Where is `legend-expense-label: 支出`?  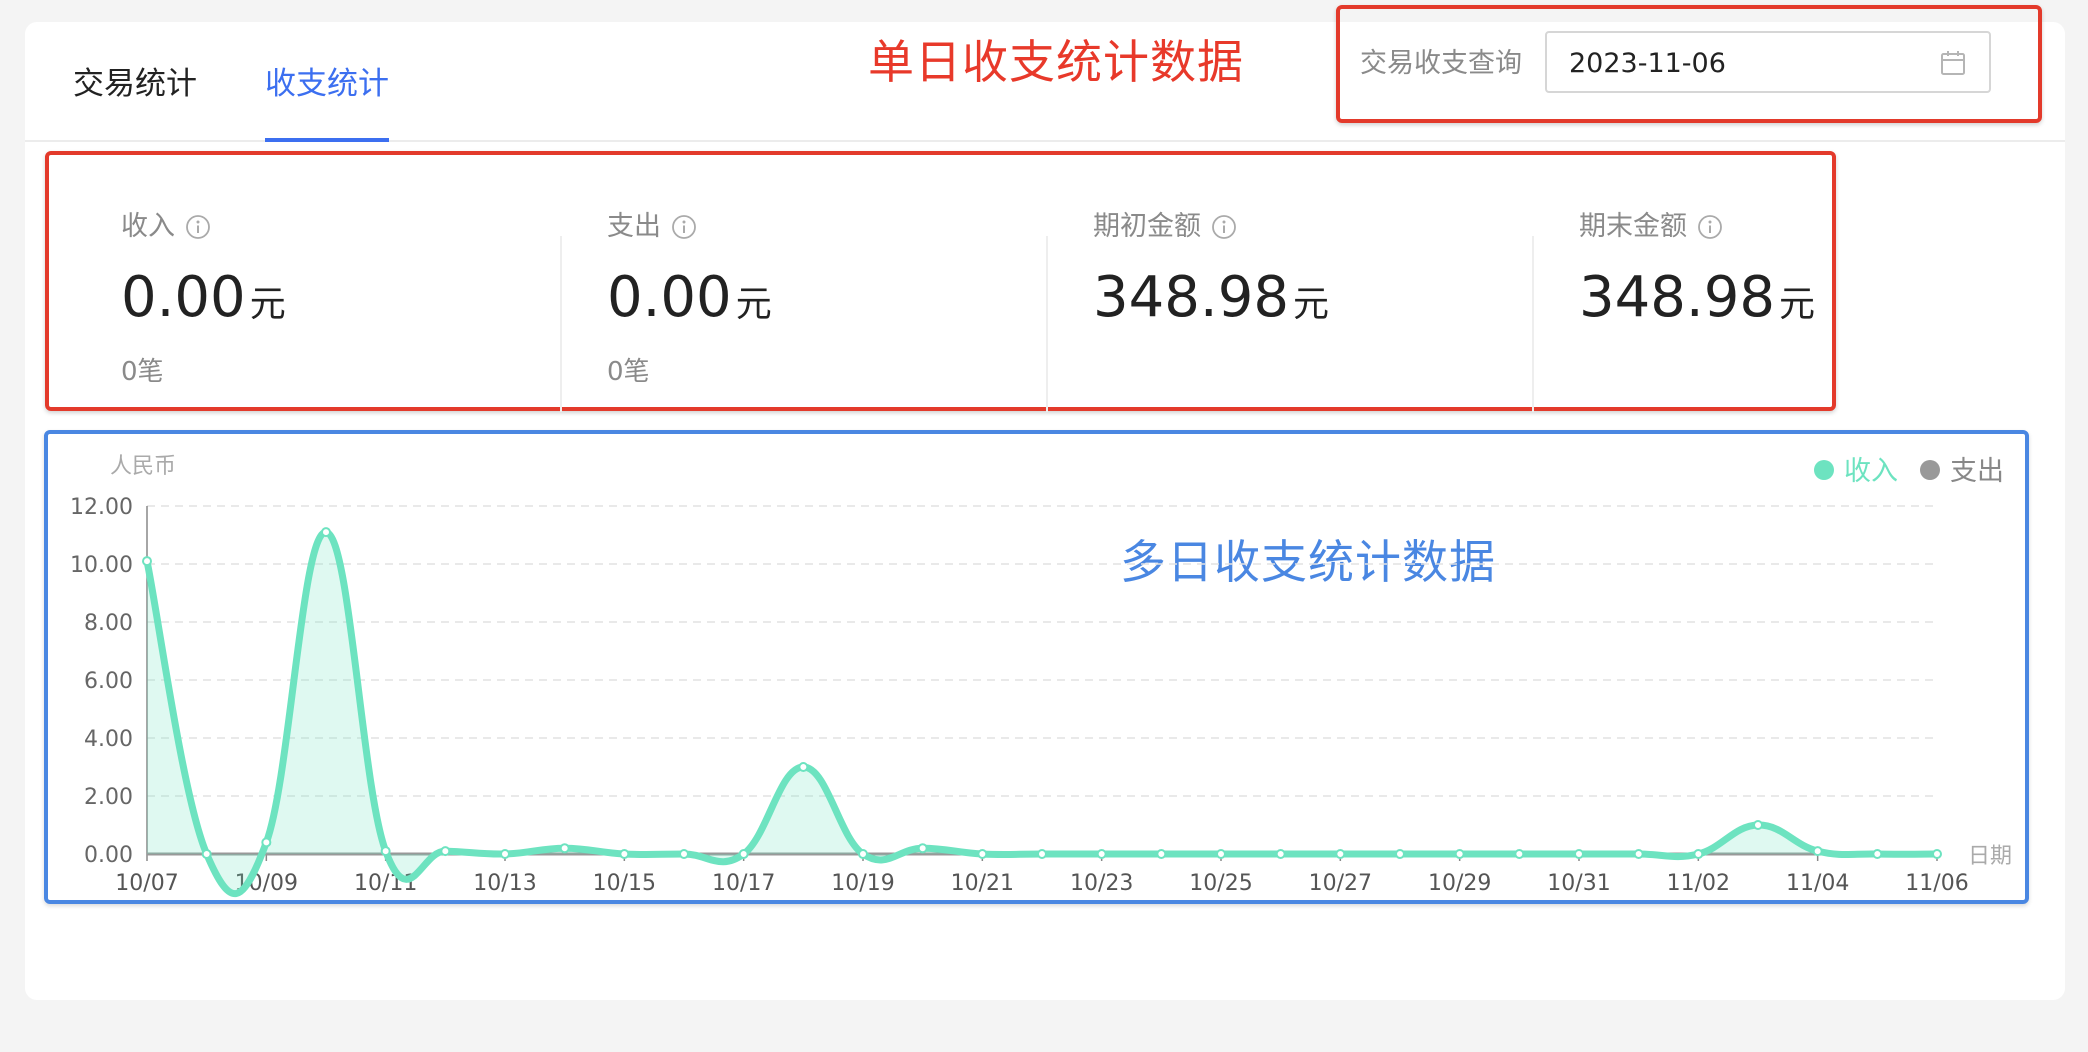
legend-expense-label: 支出 is located at coordinates (1977, 471).